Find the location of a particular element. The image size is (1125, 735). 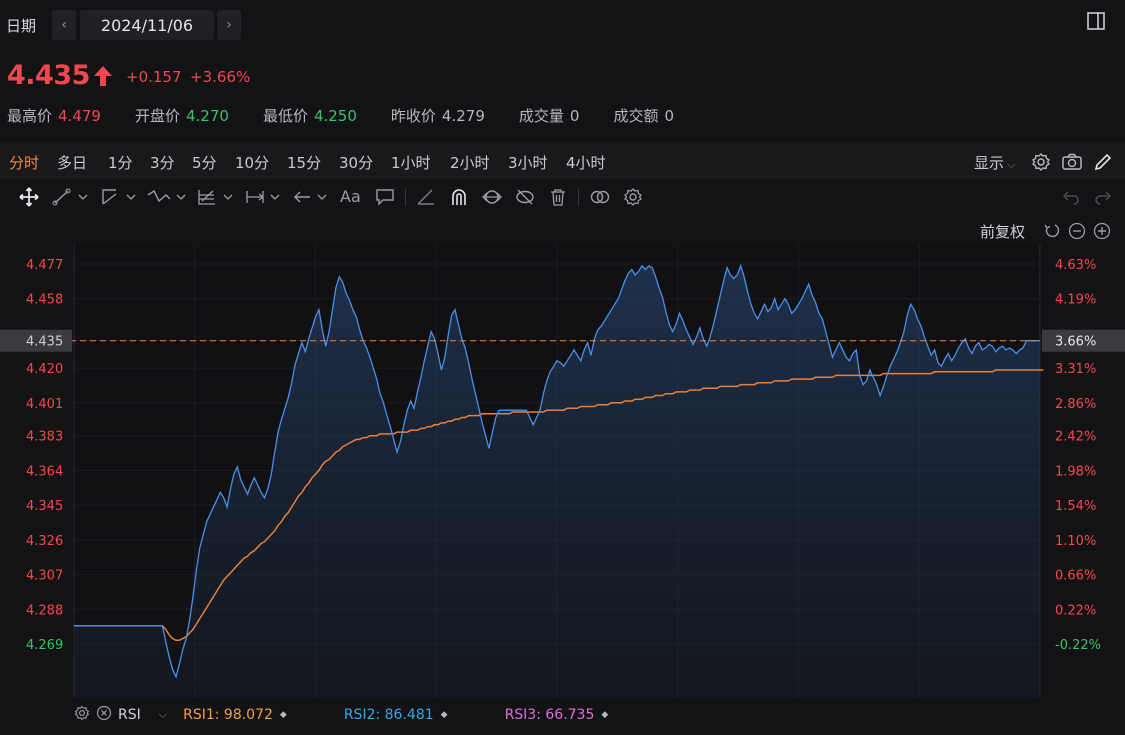

left-tick-label: 4.401 is located at coordinates (44, 404).